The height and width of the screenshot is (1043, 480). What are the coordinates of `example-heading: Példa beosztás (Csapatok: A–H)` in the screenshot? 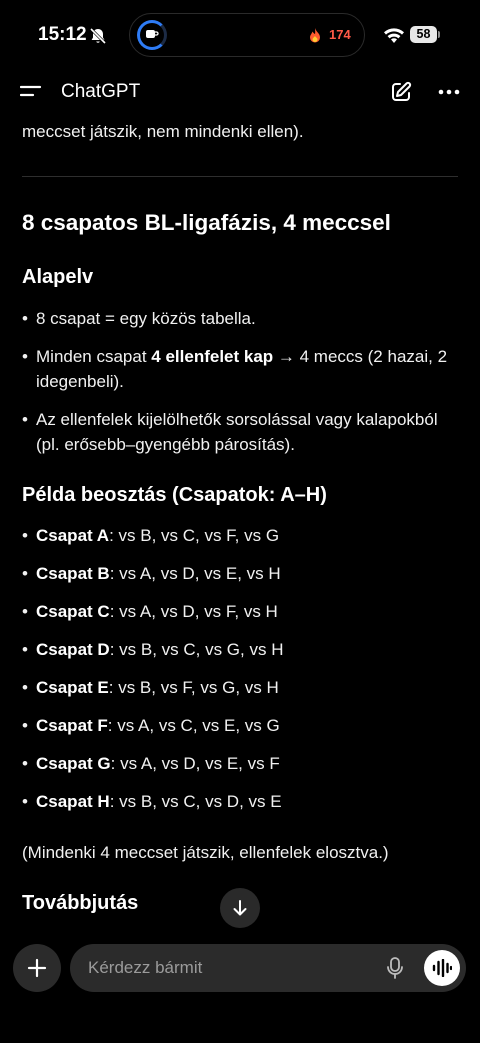 It's located at (174, 495).